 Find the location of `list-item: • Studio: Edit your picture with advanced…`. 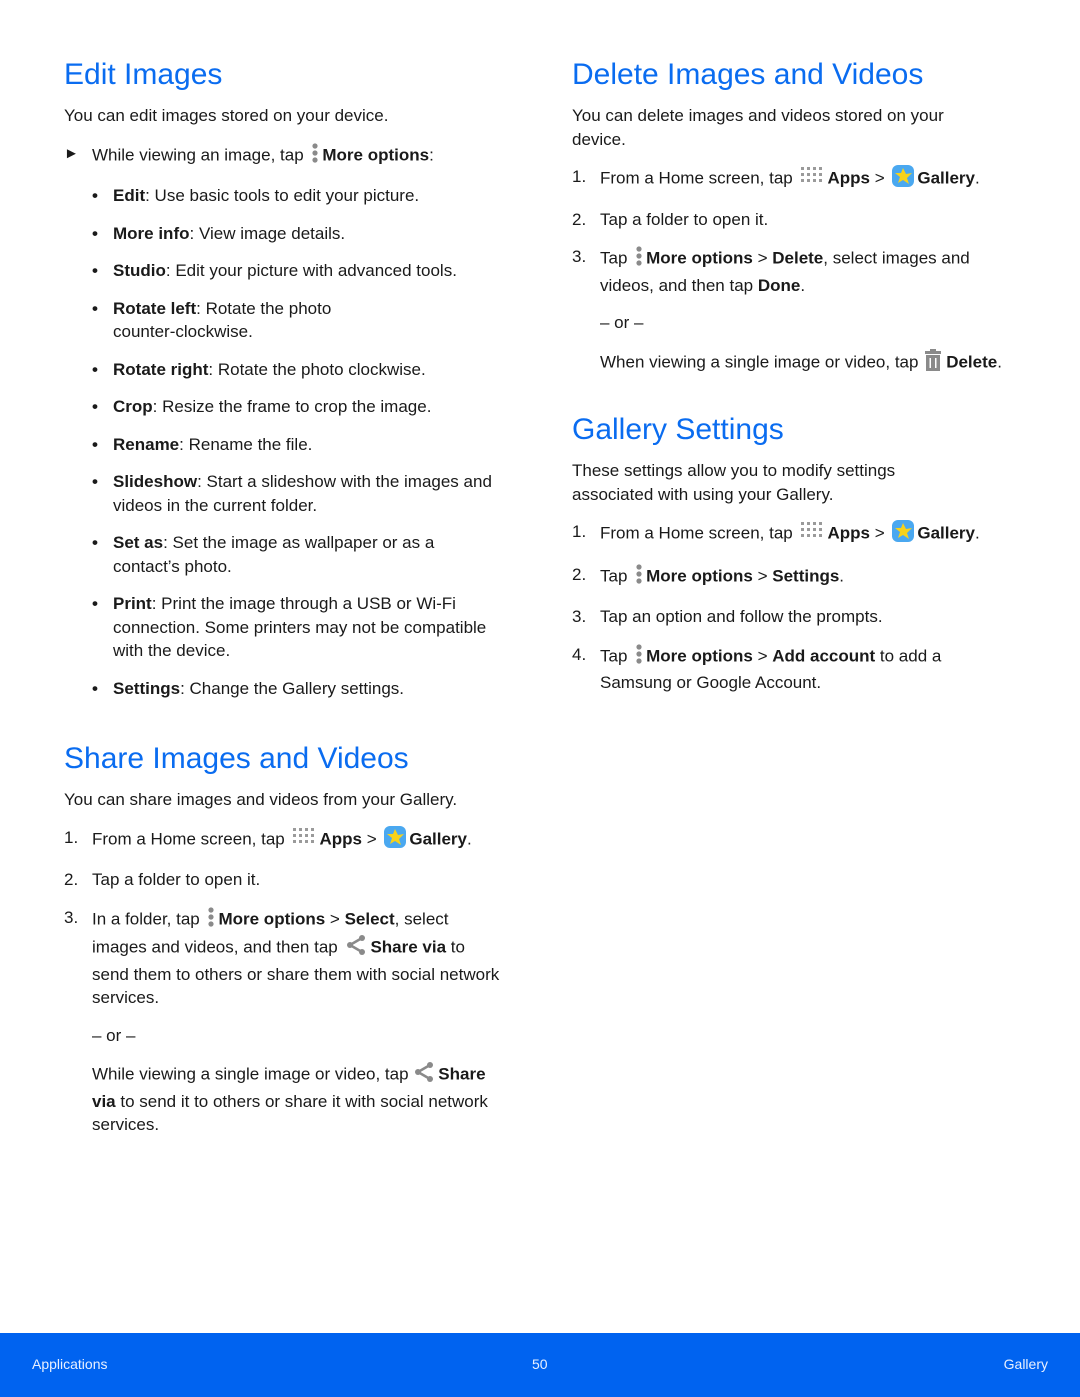

list-item: • Studio: Edit your picture with advanced… is located at coordinates (274, 270).